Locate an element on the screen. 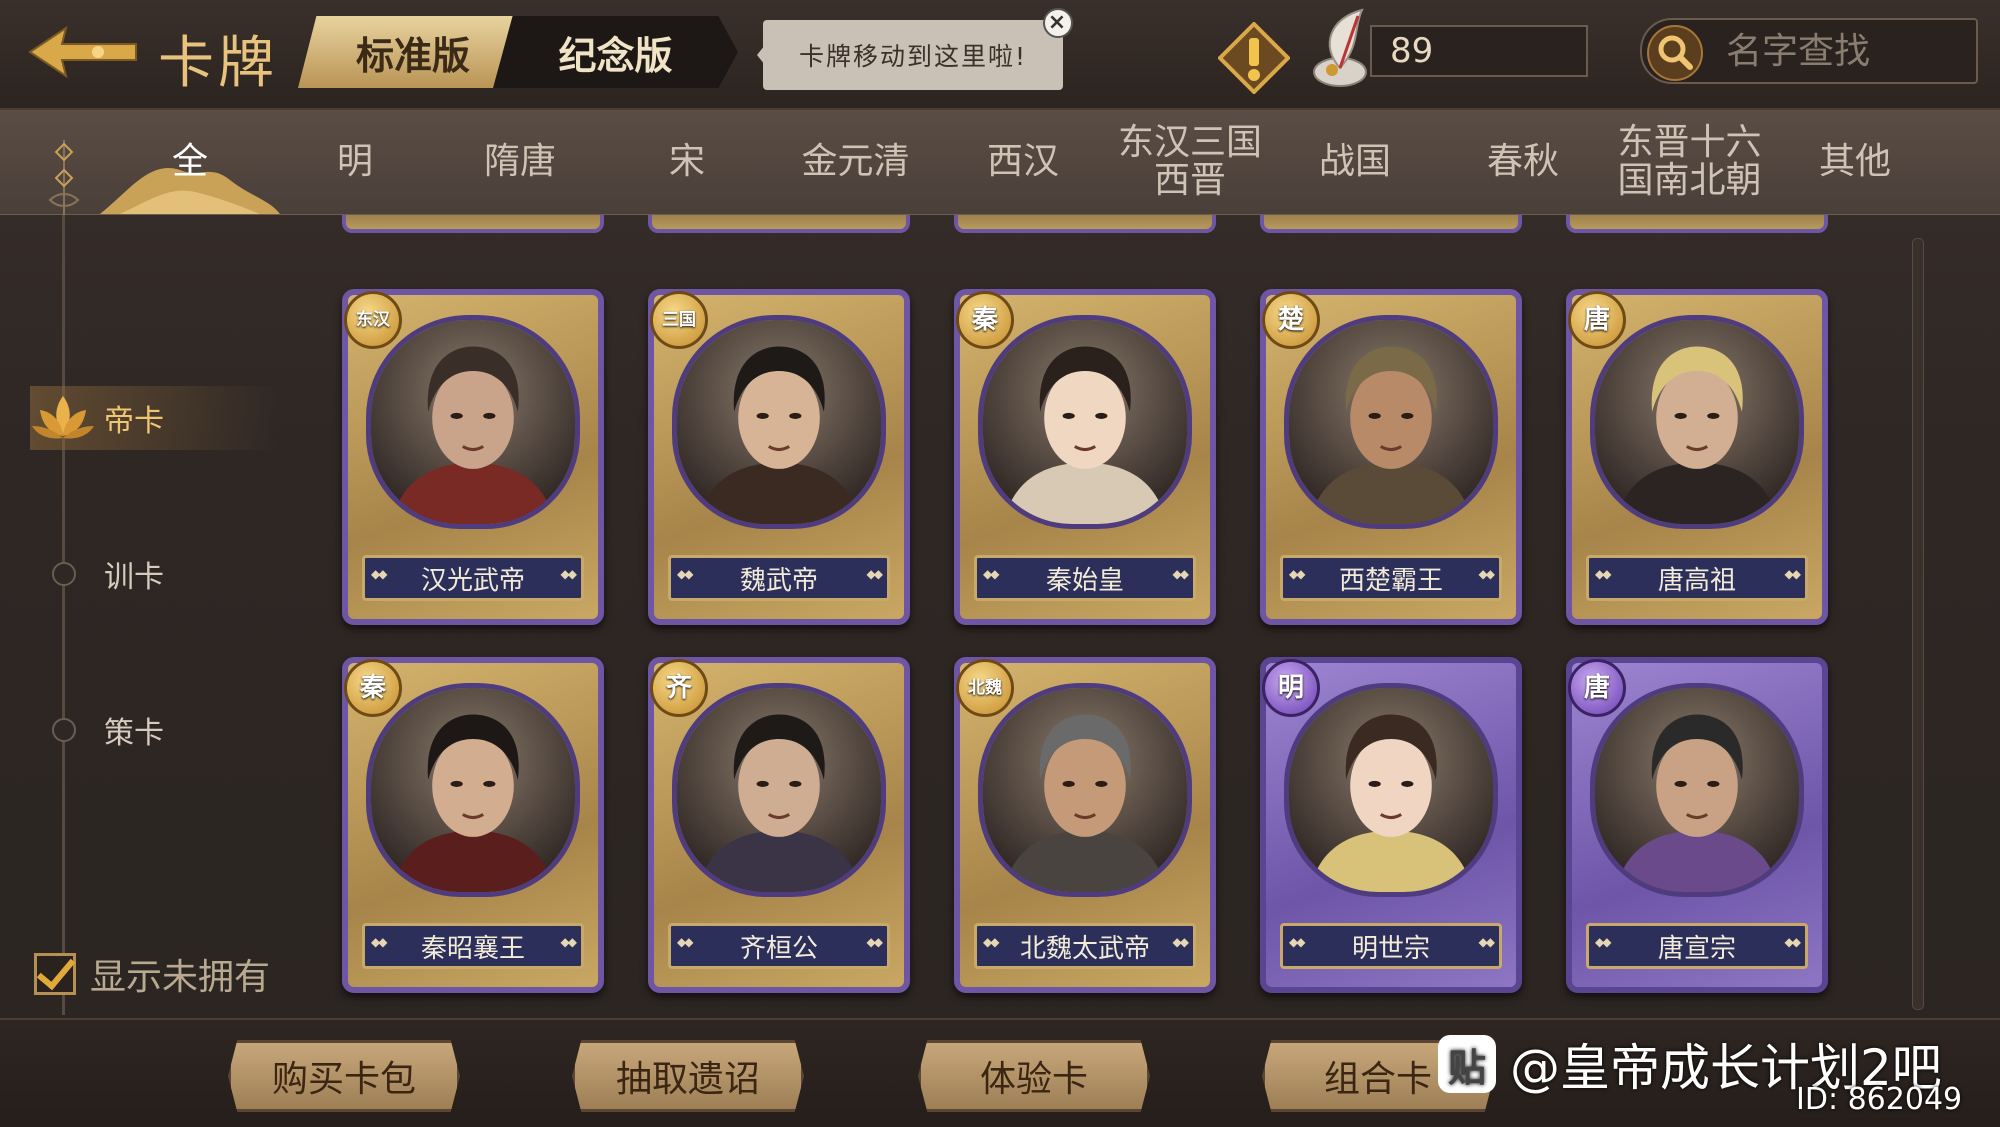 The width and height of the screenshot is (2000, 1127). card-name: 汉光武帝 is located at coordinates (473, 578).